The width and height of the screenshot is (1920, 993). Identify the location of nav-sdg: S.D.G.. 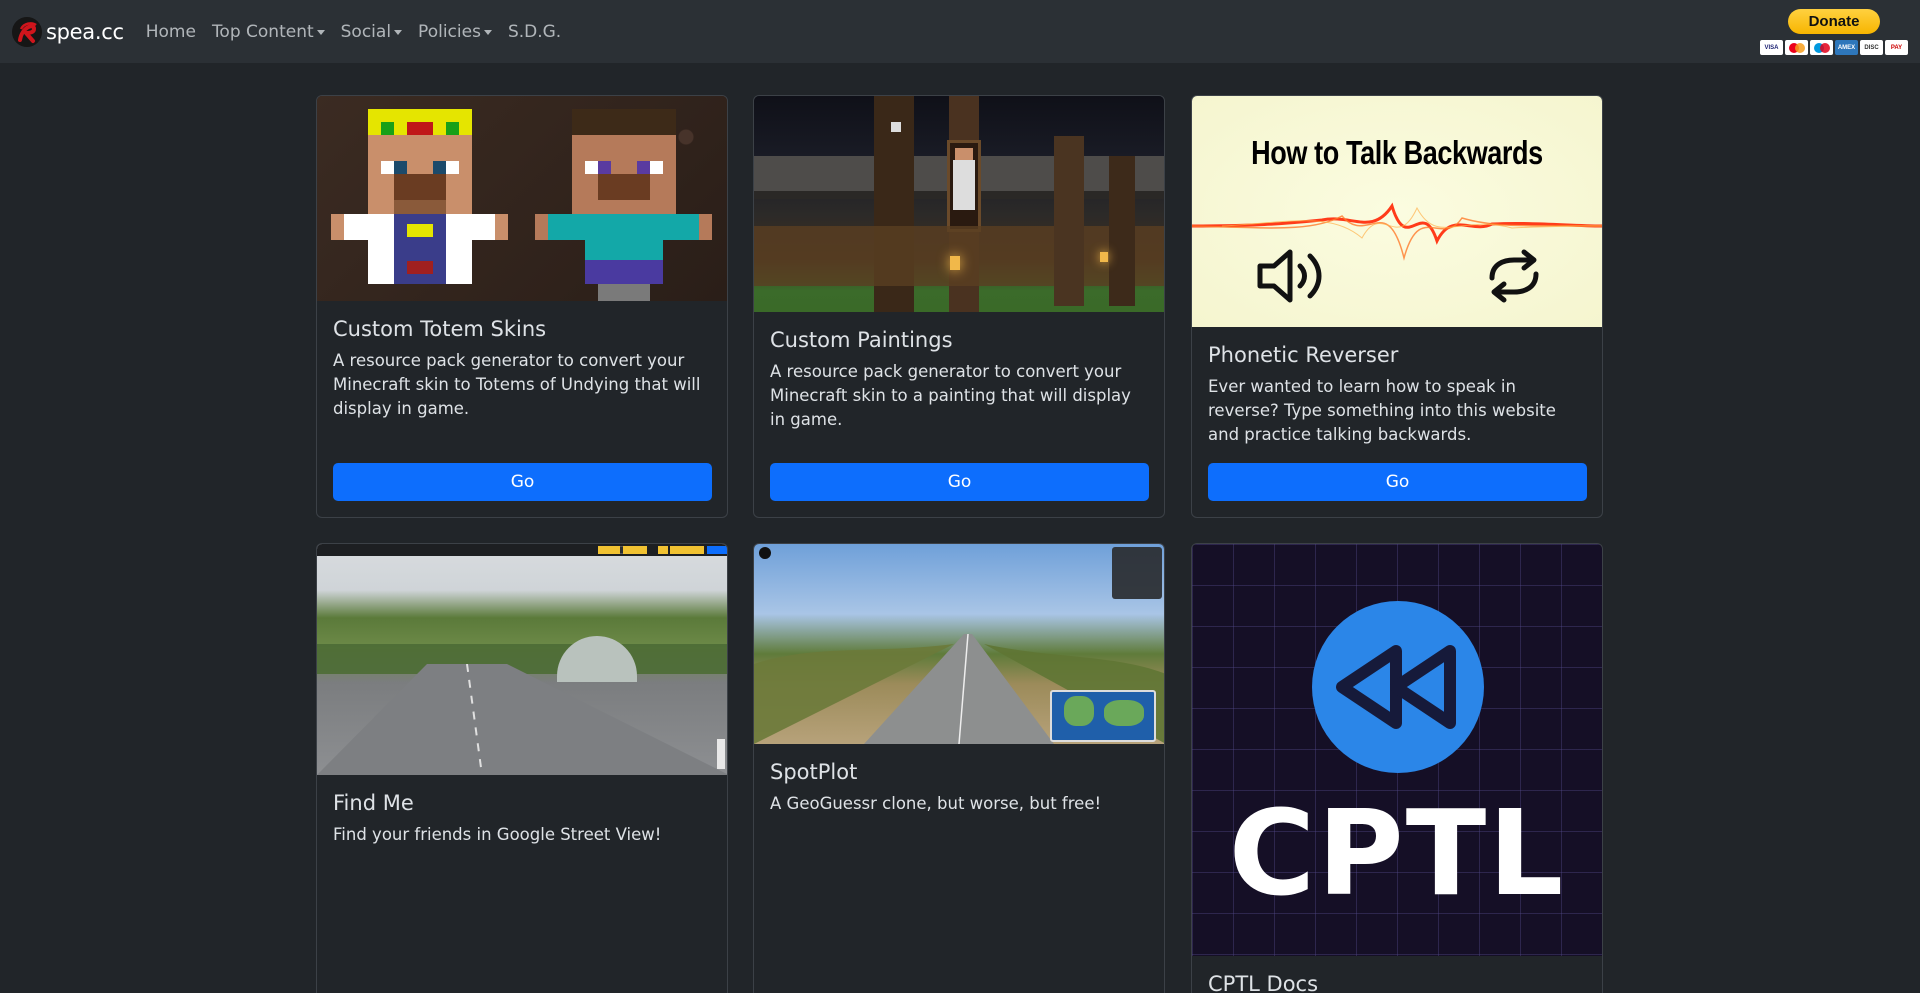
(534, 32).